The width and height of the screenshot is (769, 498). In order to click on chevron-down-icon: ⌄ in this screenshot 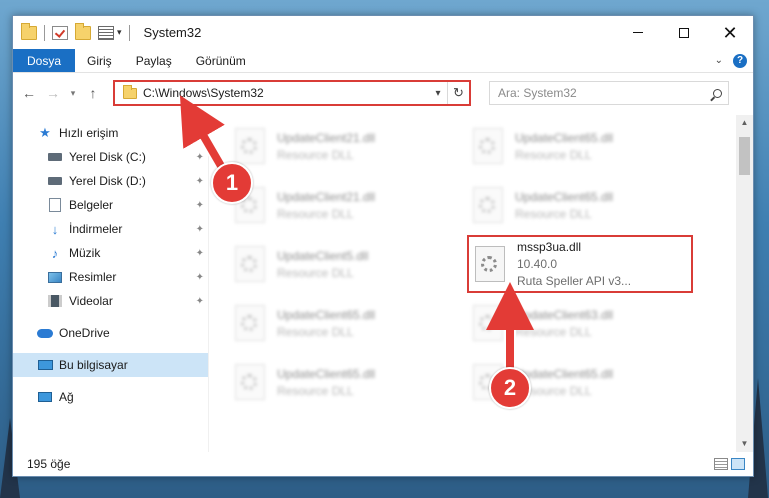, I will do `click(719, 60)`.